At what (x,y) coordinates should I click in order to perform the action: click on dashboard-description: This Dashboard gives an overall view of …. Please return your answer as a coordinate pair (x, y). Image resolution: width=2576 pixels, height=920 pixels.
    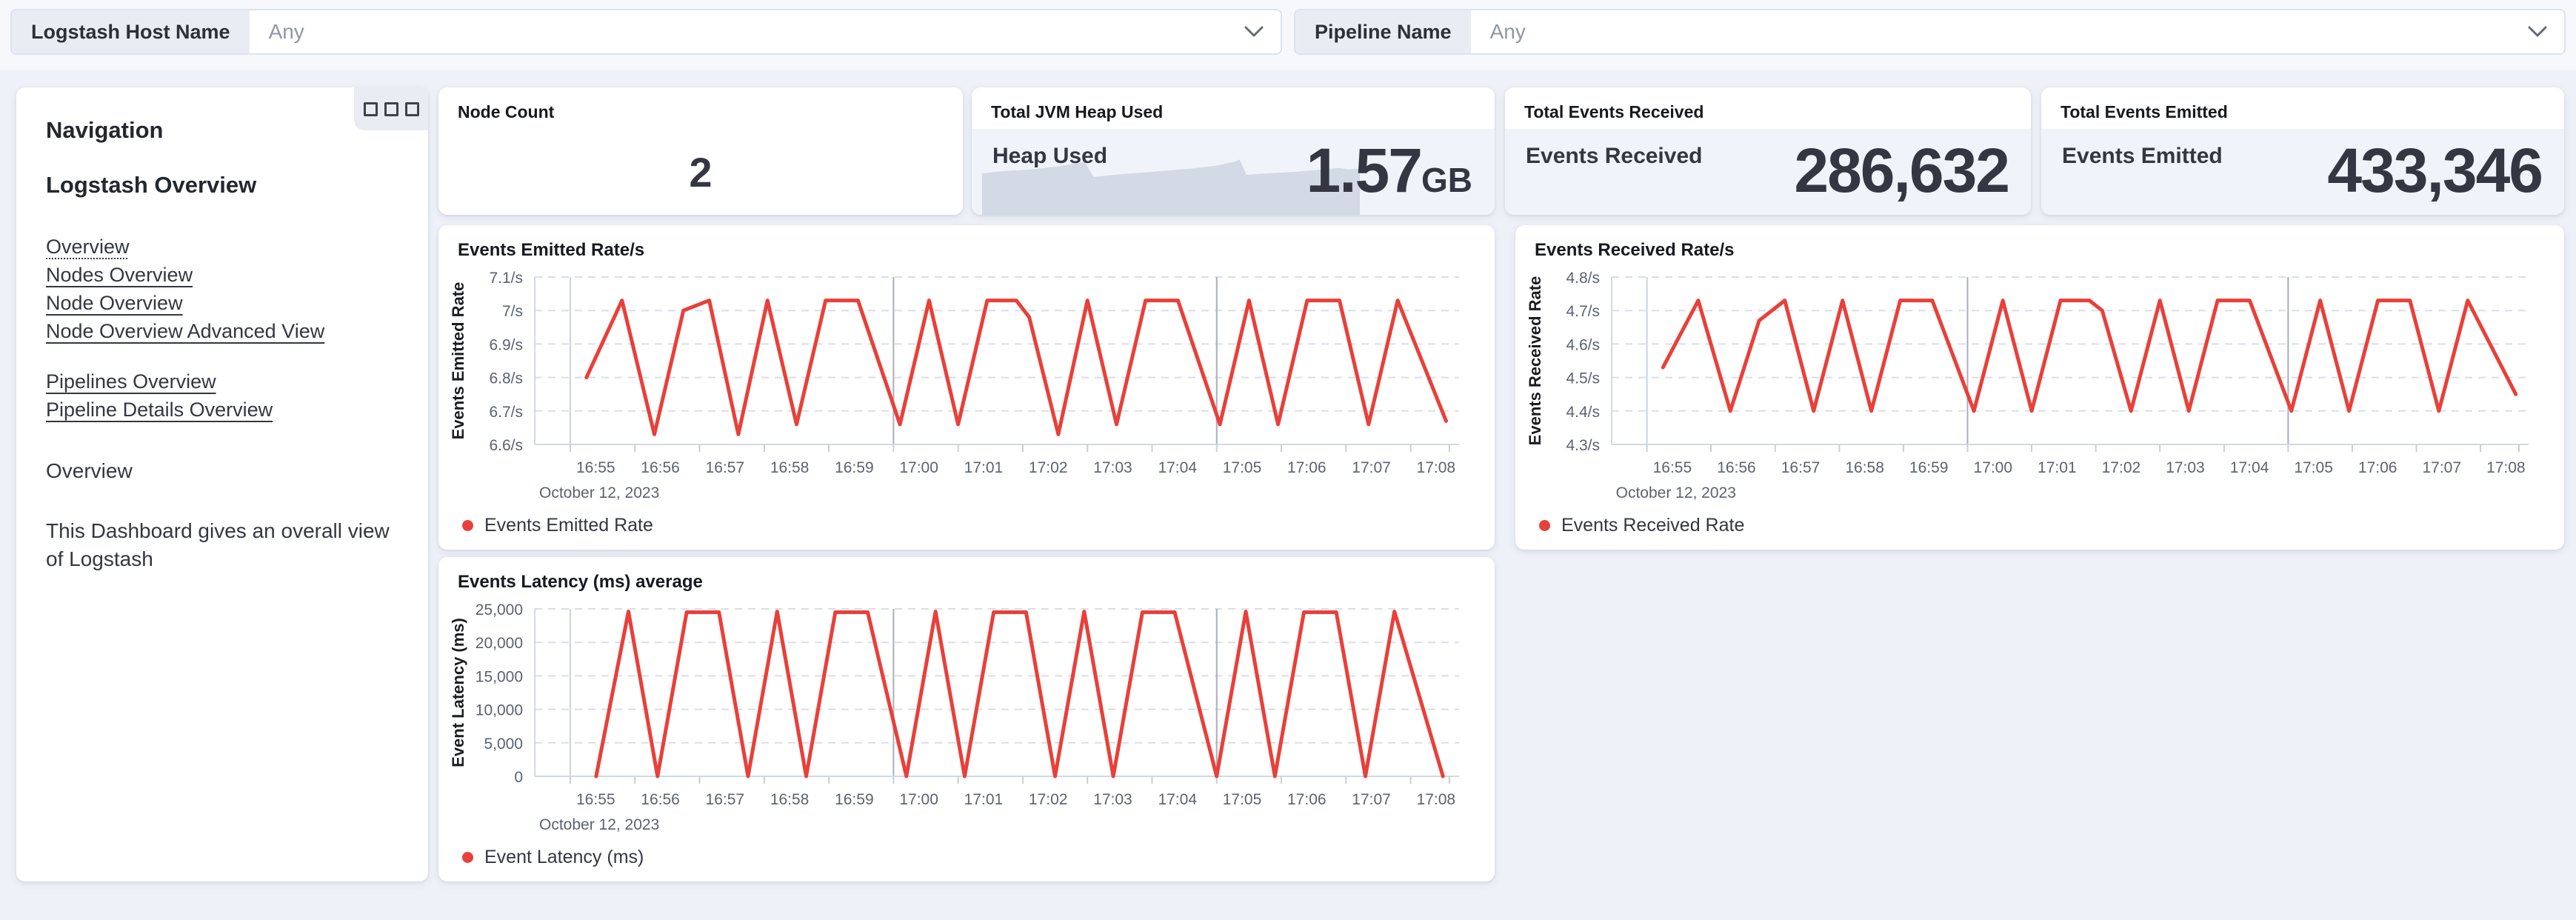
    Looking at the image, I should click on (218, 544).